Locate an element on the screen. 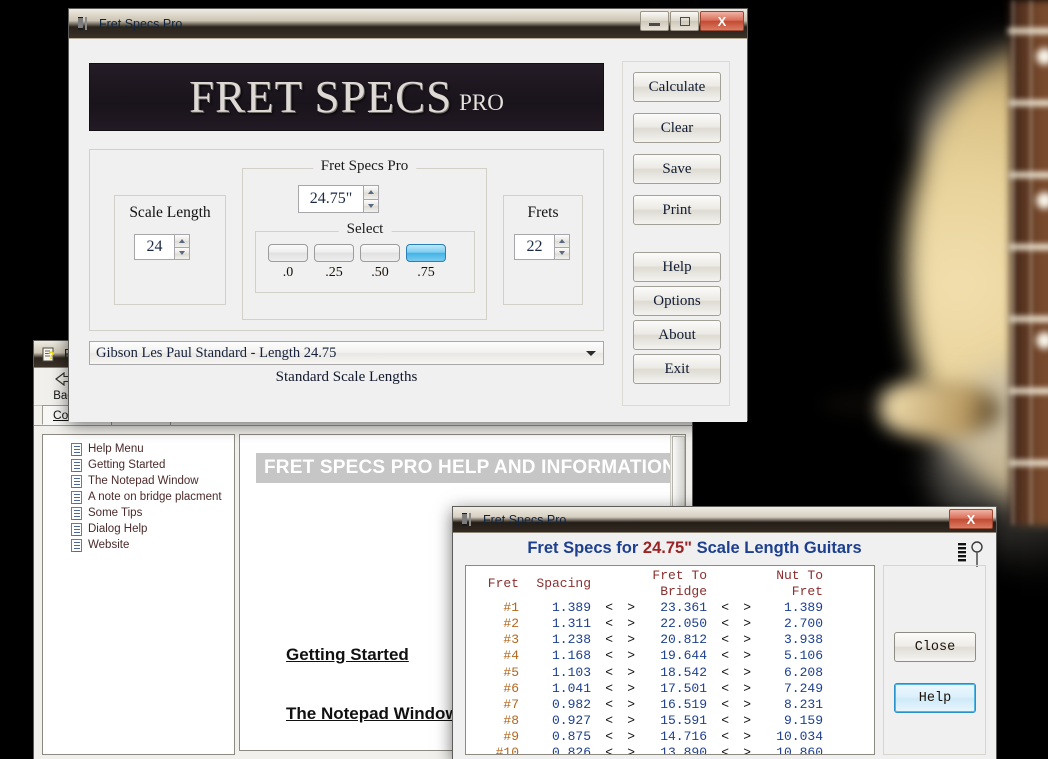  scale-value-spin-buttons is located at coordinates (371, 199).